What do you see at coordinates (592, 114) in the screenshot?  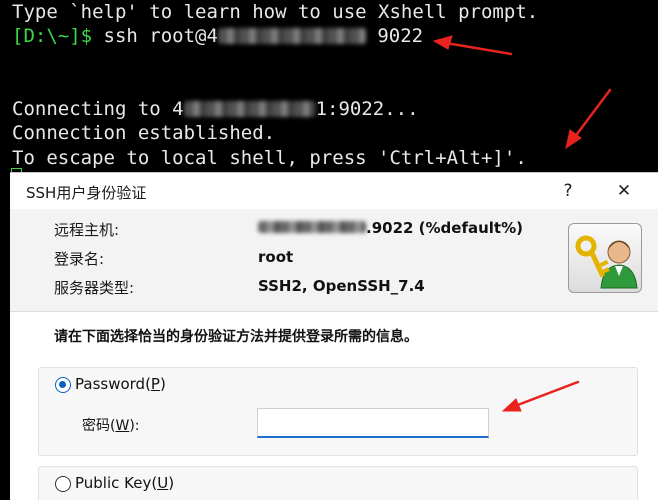 I see `arrow-to-escape-line` at bounding box center [592, 114].